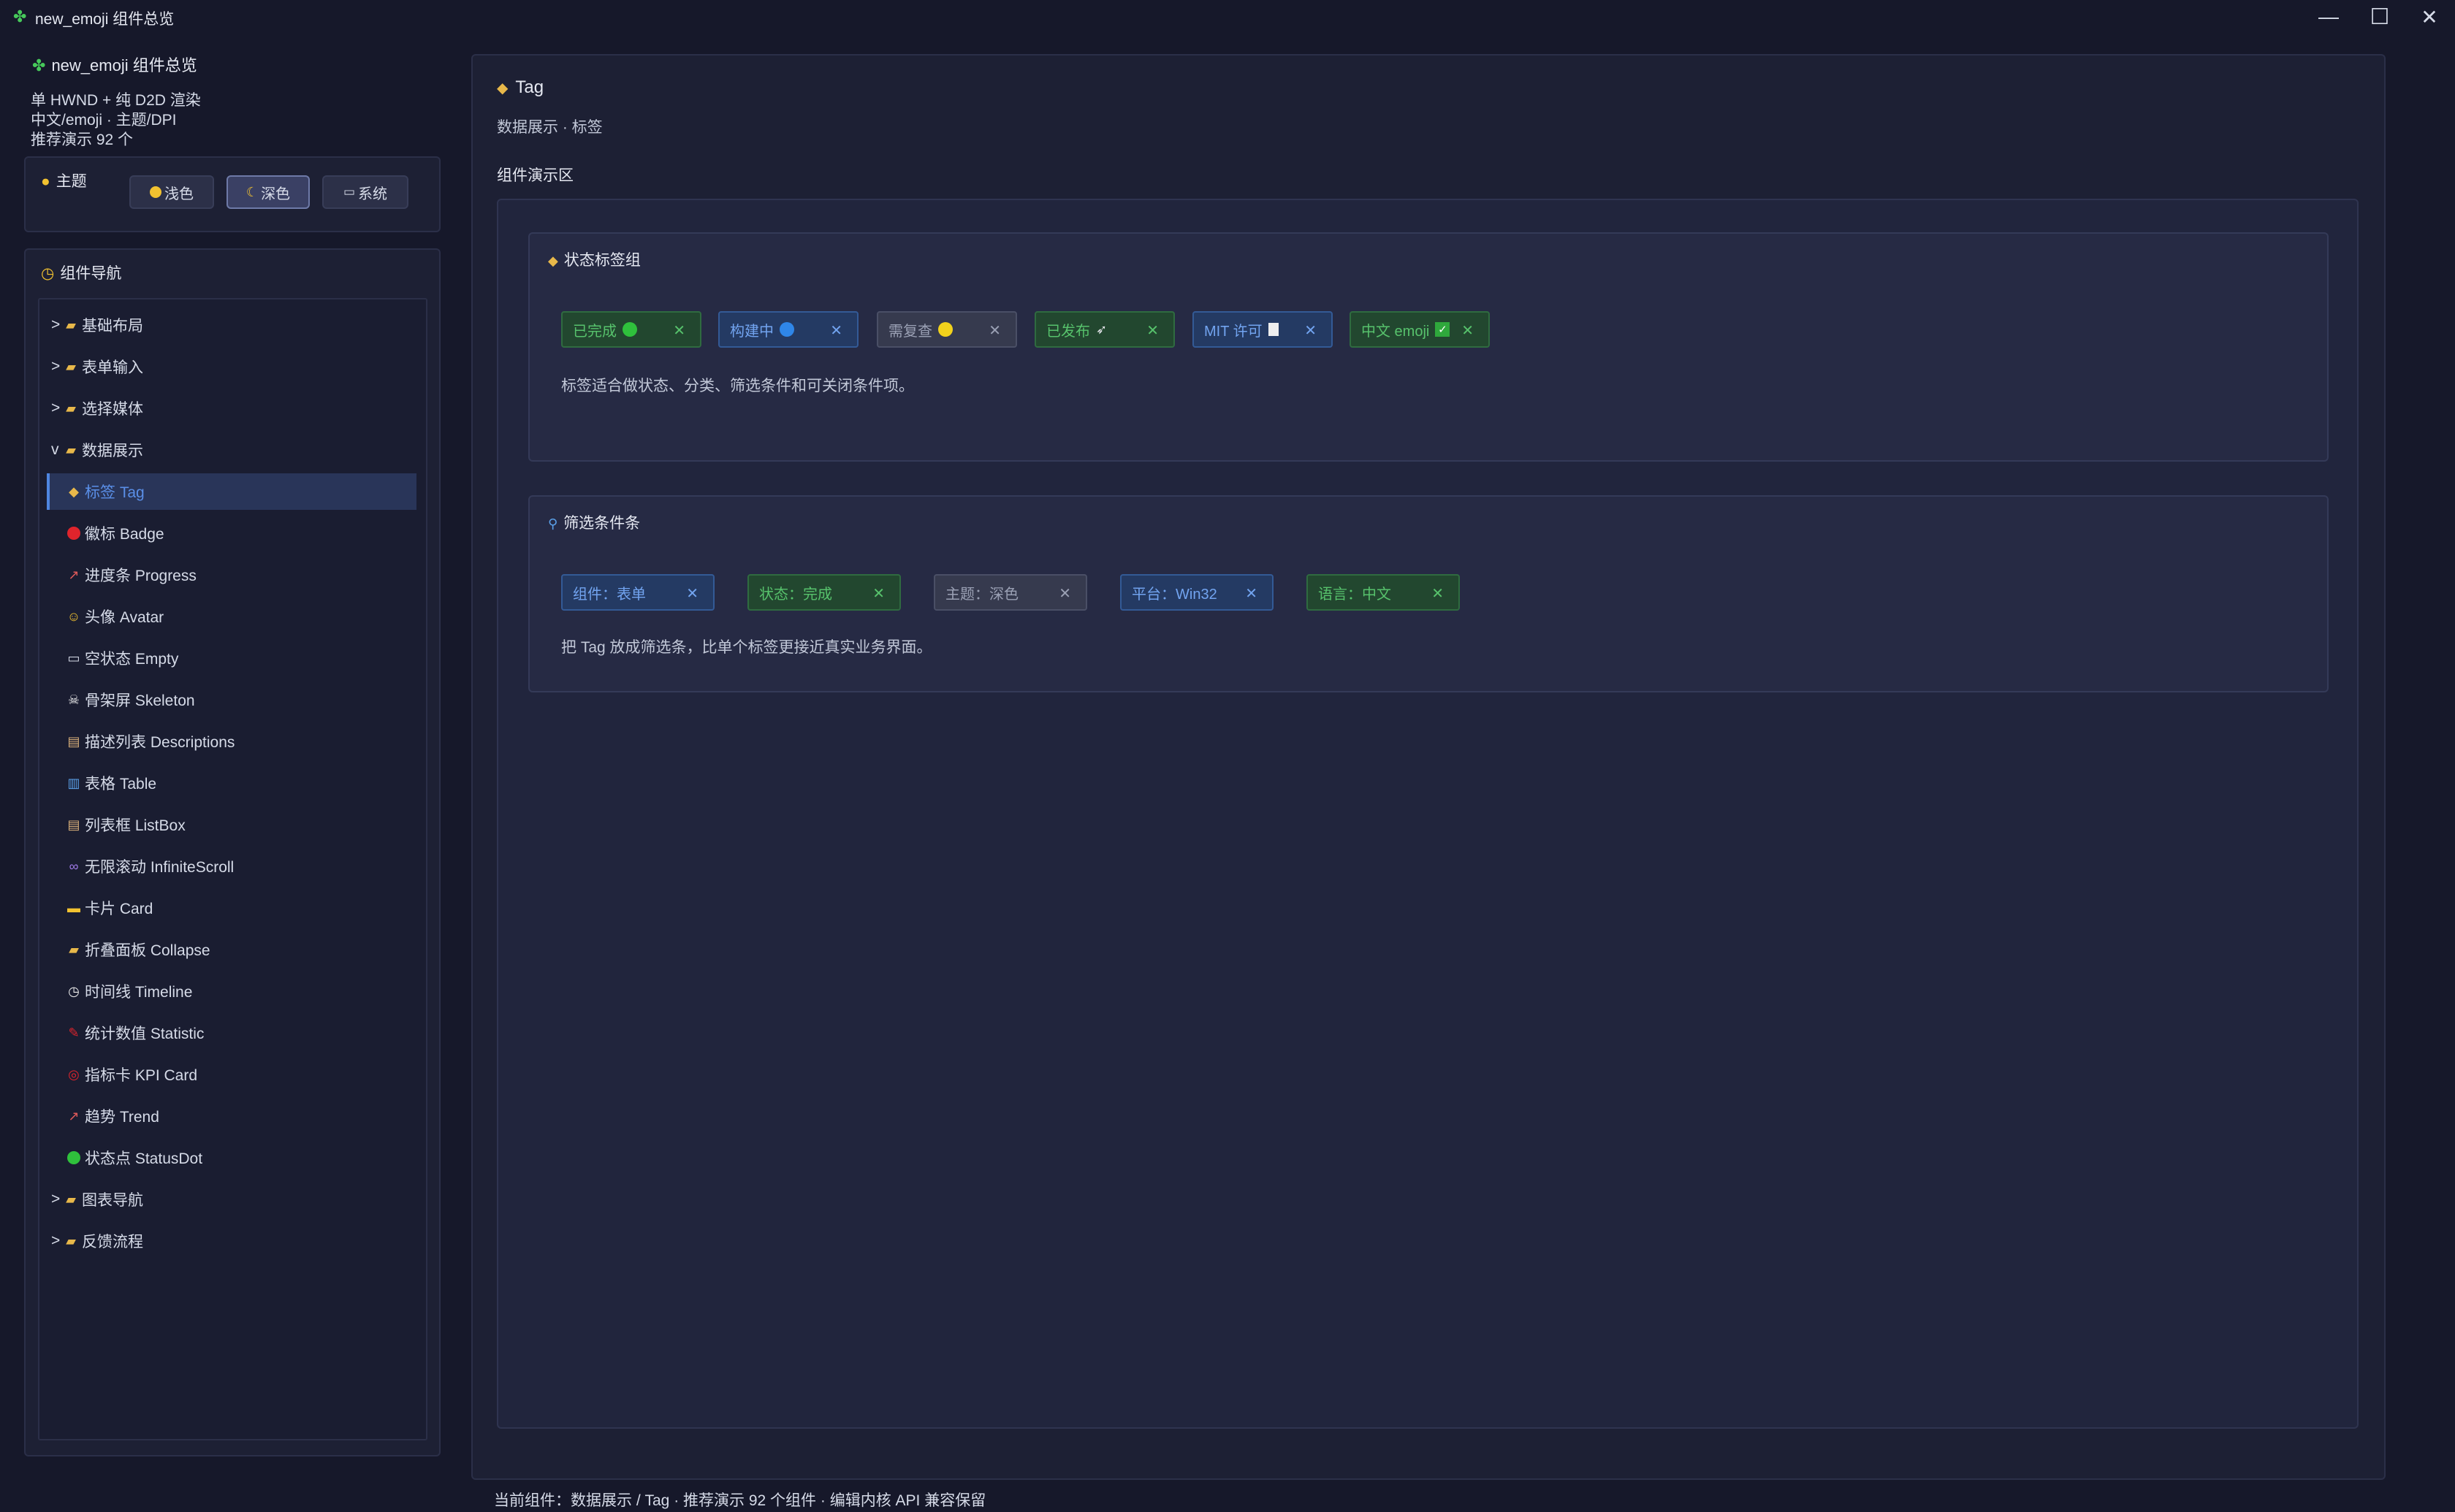  What do you see at coordinates (247, 991) in the screenshot?
I see `nav-item-timeline: ◷ 时间线 Timeline` at bounding box center [247, 991].